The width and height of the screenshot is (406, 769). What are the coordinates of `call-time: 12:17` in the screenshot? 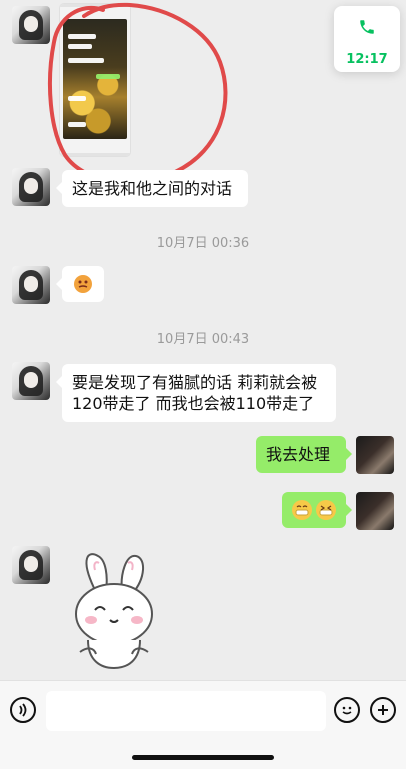 It's located at (367, 59).